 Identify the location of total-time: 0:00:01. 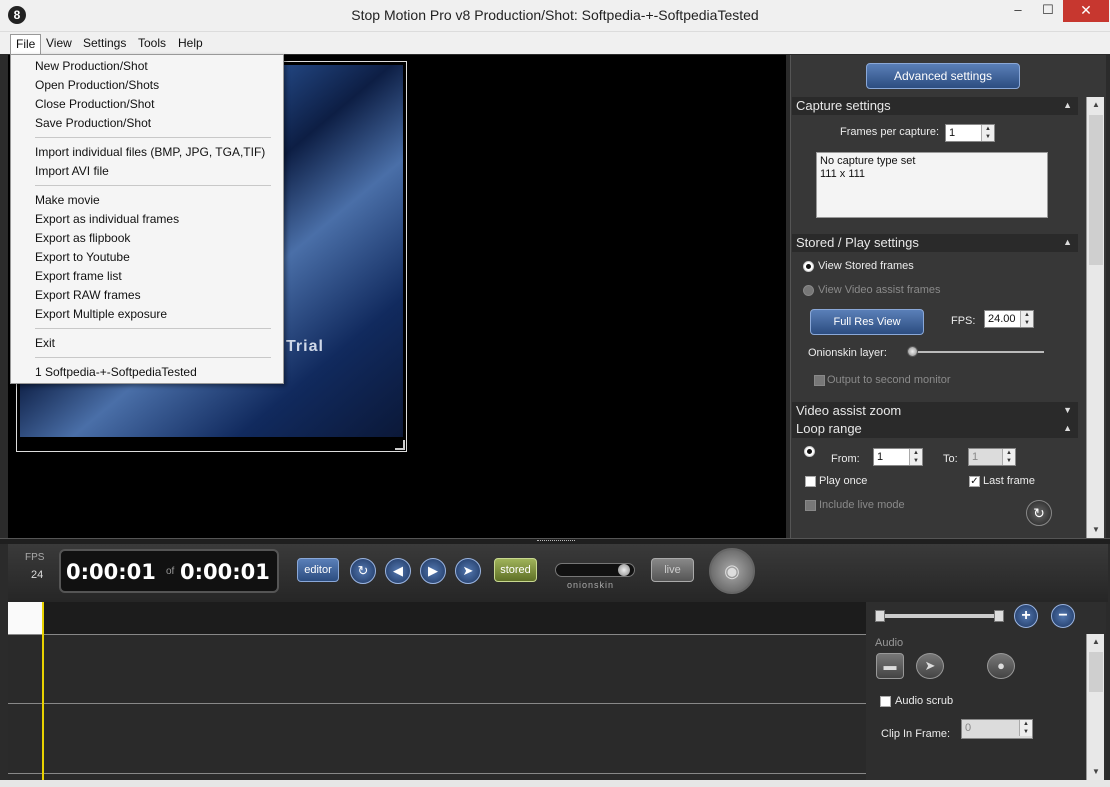
(225, 572).